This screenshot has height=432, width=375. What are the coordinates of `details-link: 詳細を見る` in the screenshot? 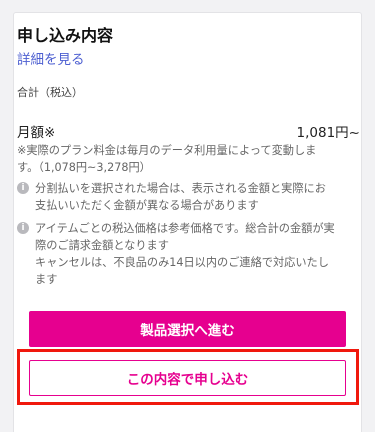 It's located at (51, 58).